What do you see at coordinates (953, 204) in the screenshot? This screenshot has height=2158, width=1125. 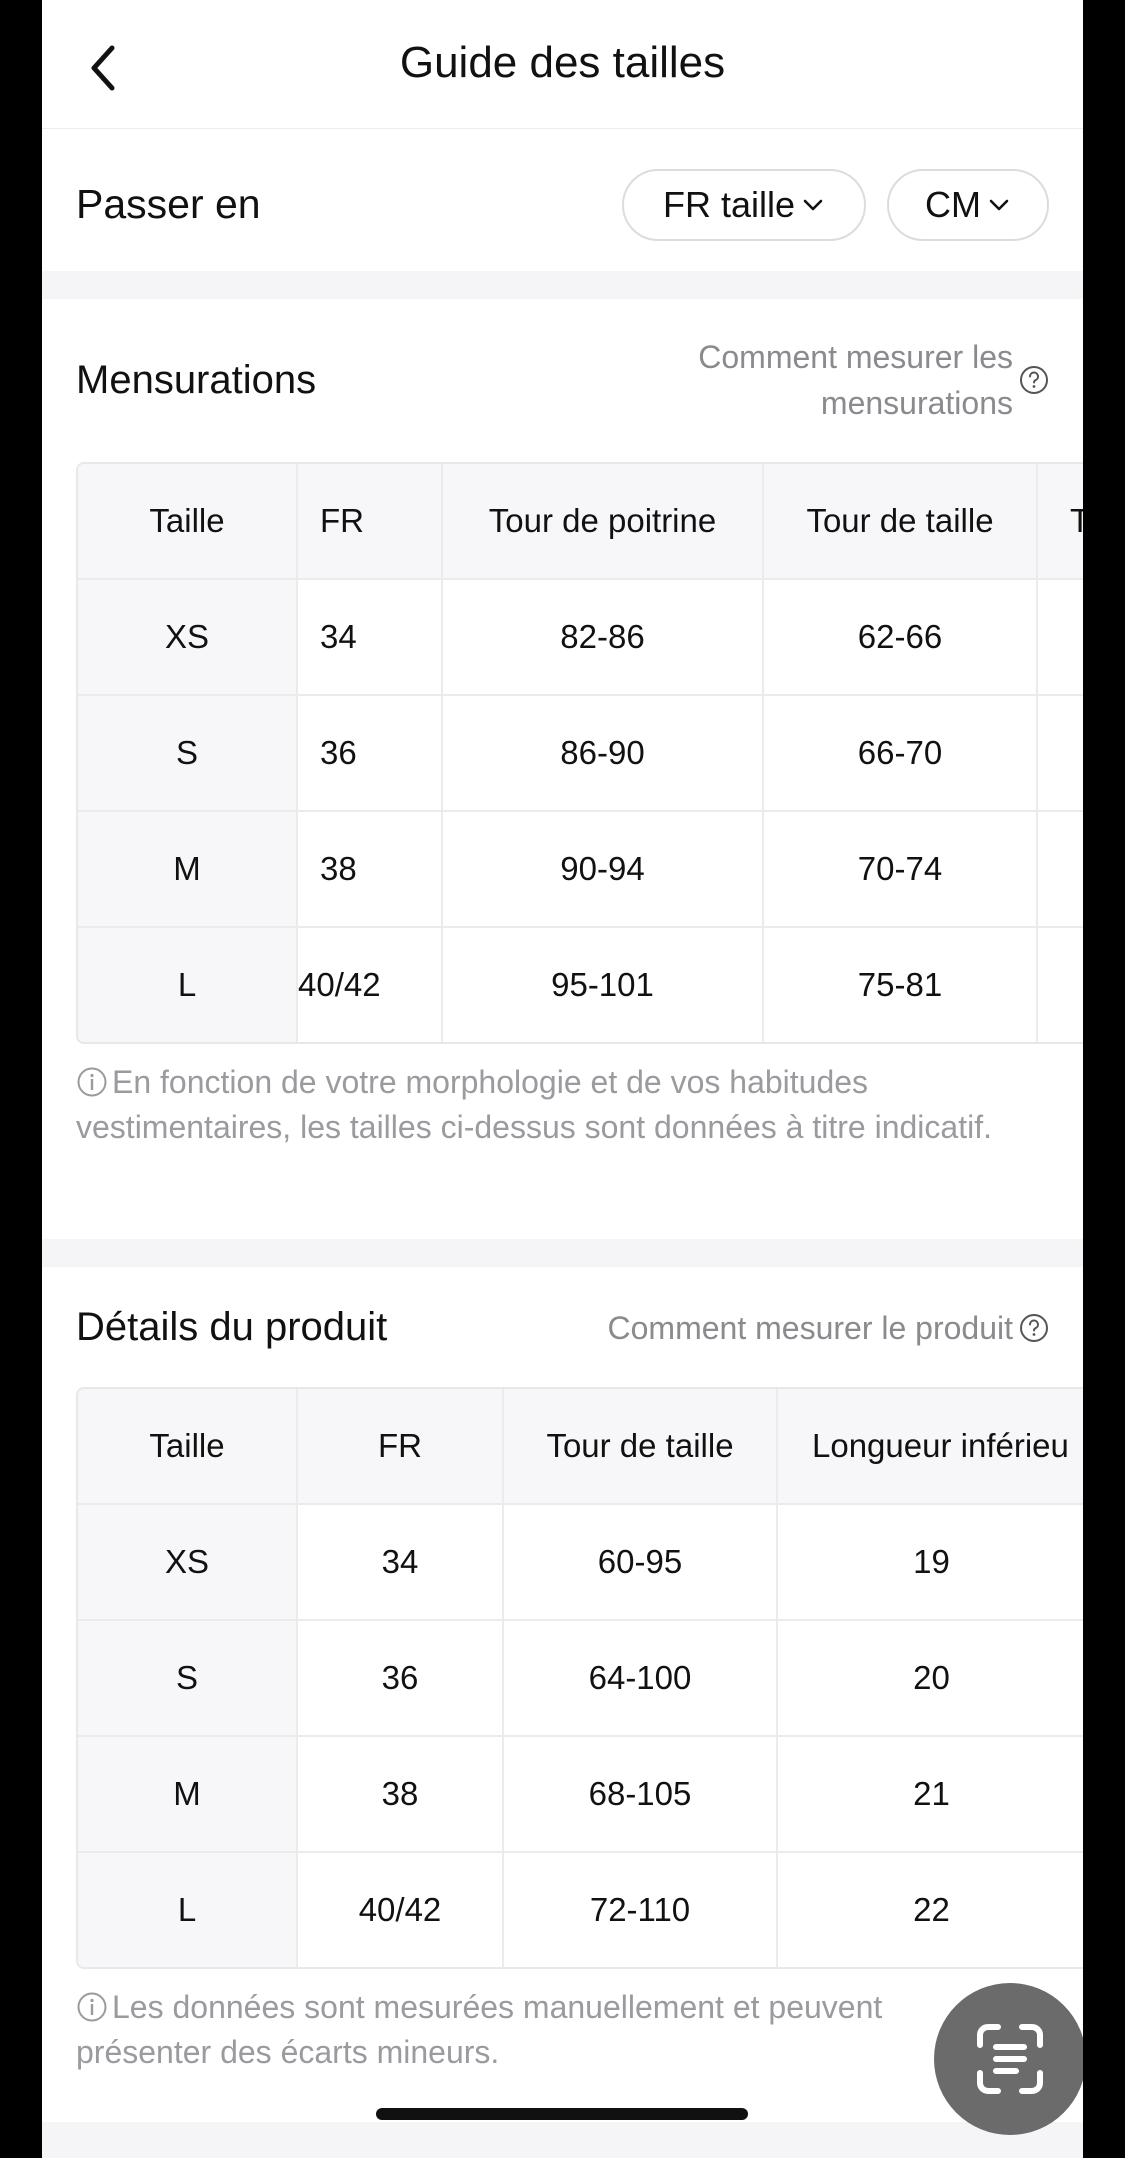 I see `unit-value: CM` at bounding box center [953, 204].